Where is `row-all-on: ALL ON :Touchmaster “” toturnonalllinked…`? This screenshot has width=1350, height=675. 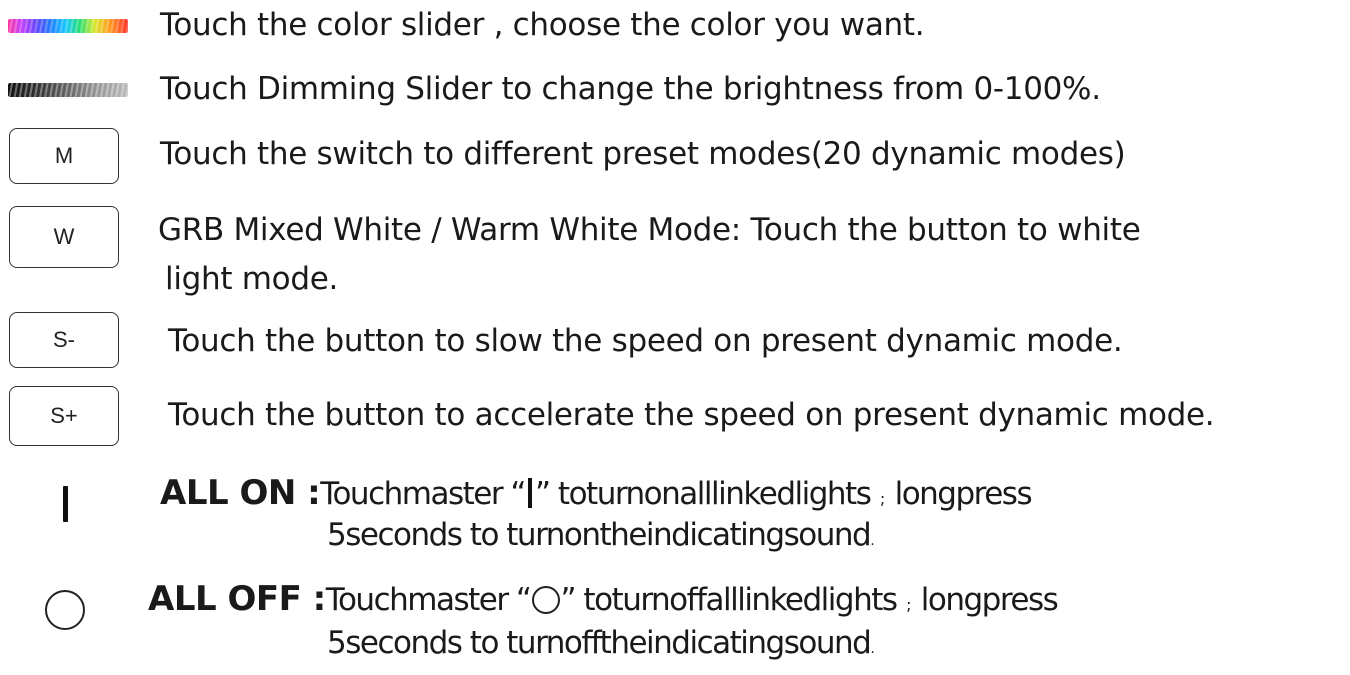
row-all-on: ALL ON :Touchmaster “” toturnonalllinked… is located at coordinates (675, 512).